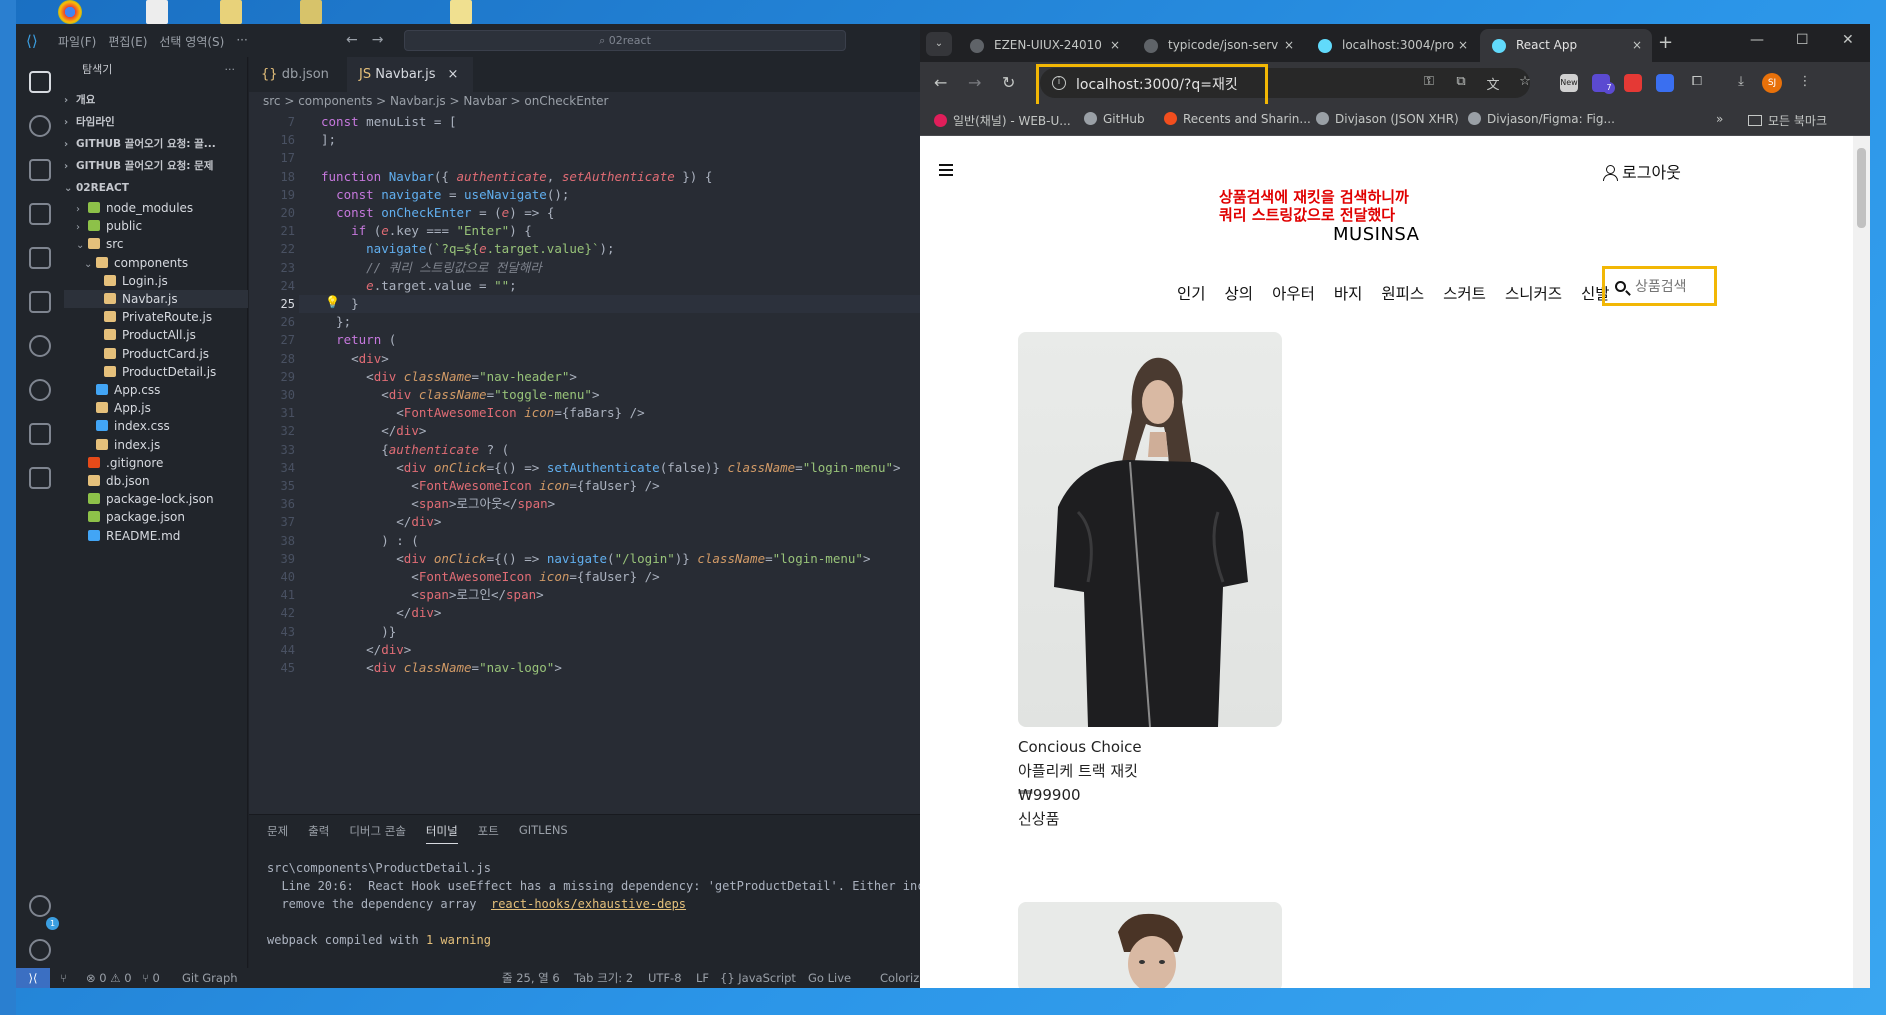 This screenshot has width=1886, height=1015. I want to click on bookmark-divjason-json: Divjason (JSON XHR), so click(1387, 119).